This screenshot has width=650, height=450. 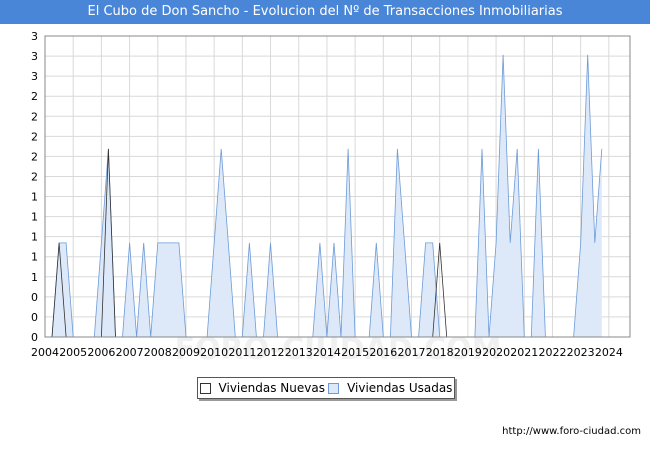 What do you see at coordinates (326, 388) in the screenshot?
I see `legend: Viviendas Nuevas Viviendas Usadas` at bounding box center [326, 388].